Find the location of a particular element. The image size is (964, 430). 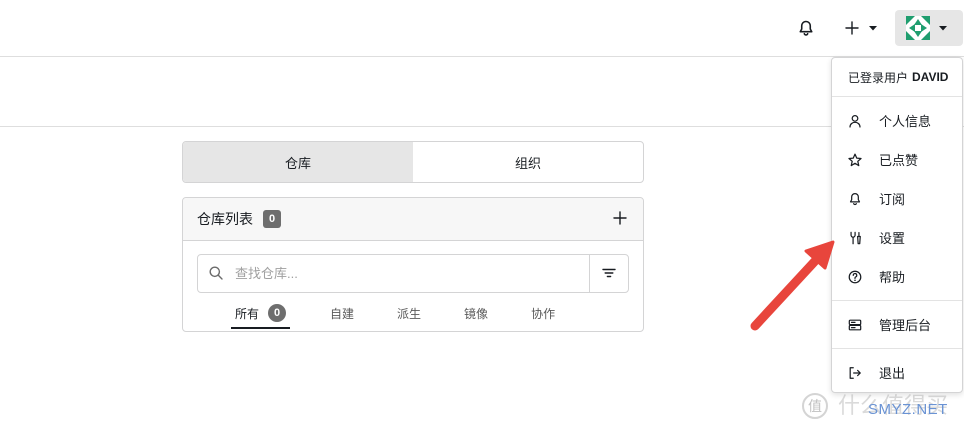

tab-label: 组织 is located at coordinates (527, 163).